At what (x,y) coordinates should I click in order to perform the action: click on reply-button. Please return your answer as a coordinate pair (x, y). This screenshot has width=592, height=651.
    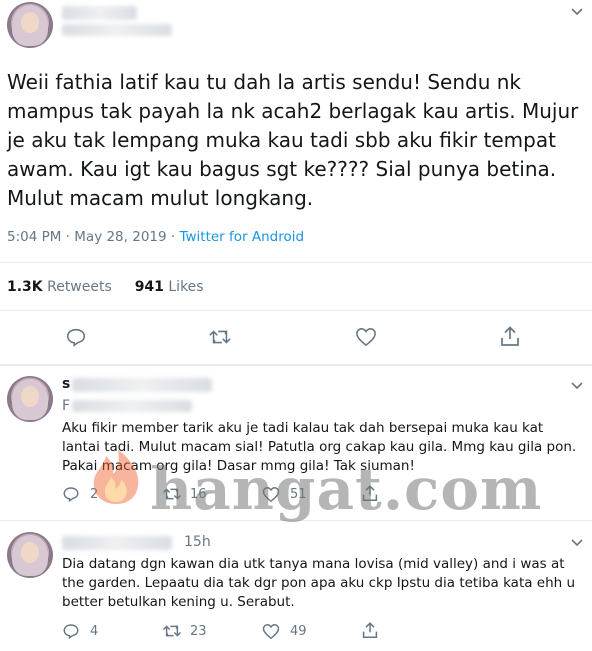
    Looking at the image, I should click on (76, 337).